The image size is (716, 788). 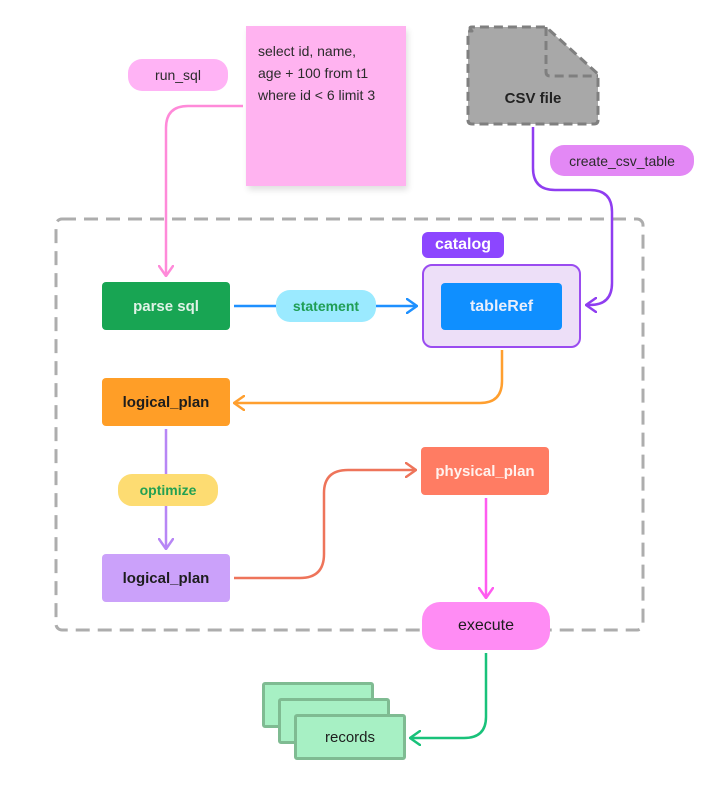 What do you see at coordinates (204, 190) in the screenshot?
I see `arrow-run-sql` at bounding box center [204, 190].